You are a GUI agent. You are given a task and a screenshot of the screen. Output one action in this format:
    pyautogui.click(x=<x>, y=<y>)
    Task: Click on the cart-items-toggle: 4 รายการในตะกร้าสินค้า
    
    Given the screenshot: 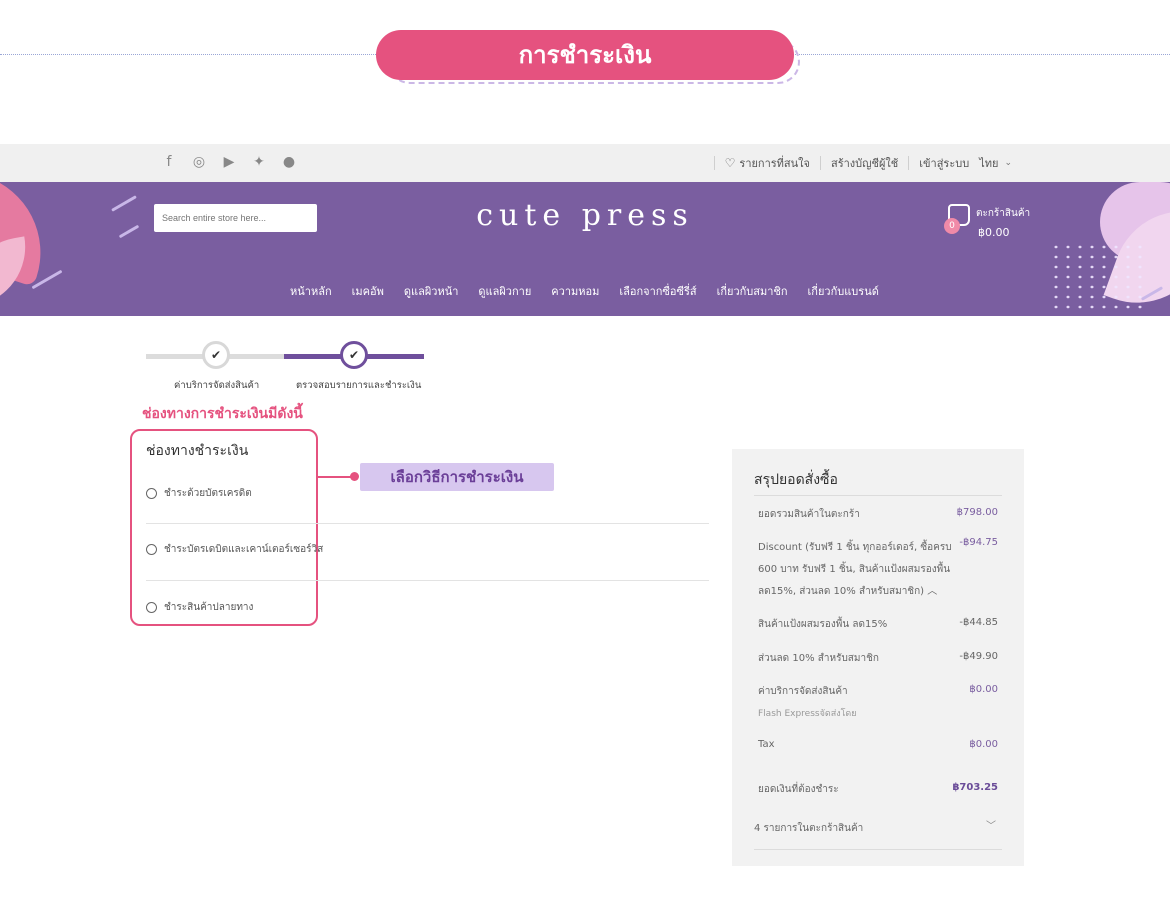 What is the action you would take?
    pyautogui.click(x=808, y=828)
    